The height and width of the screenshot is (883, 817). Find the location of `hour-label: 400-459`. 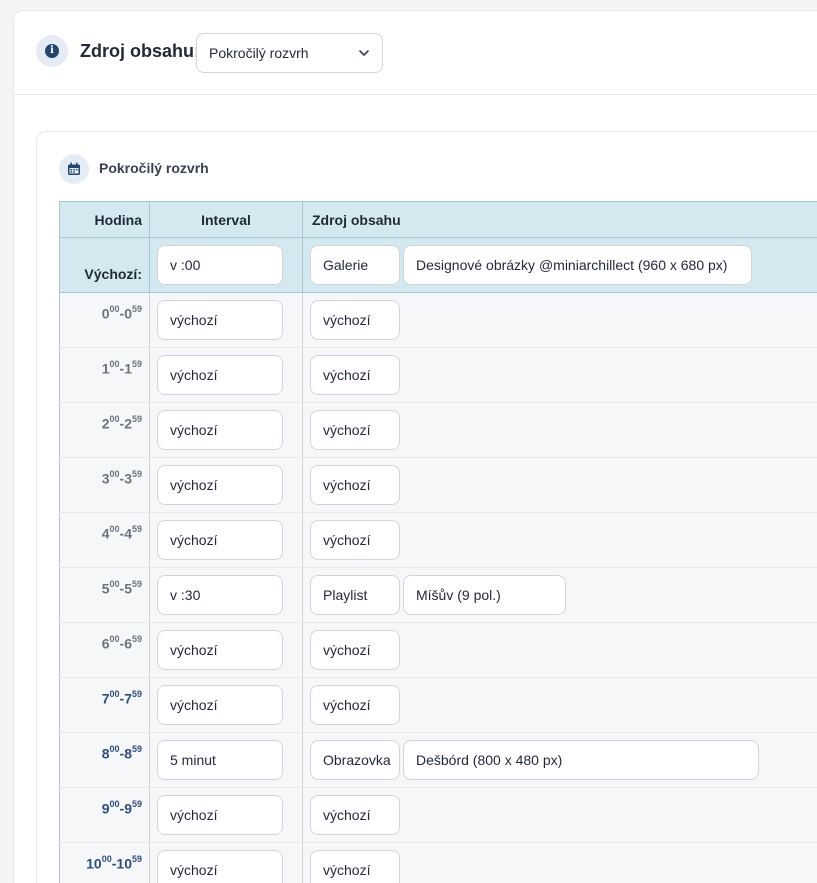

hour-label: 400-459 is located at coordinates (121, 533).